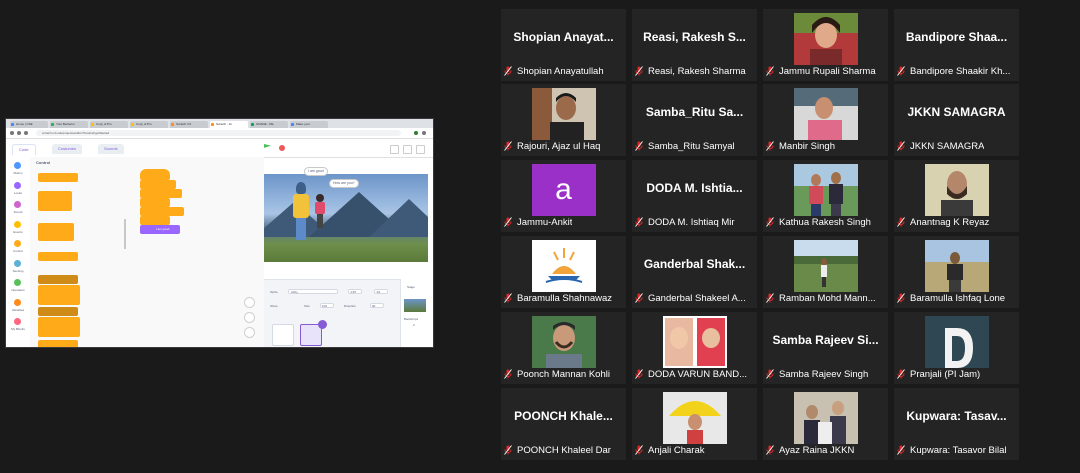 This screenshot has width=1080, height=473. Describe the element at coordinates (956, 272) in the screenshot. I see `participant-tile: Baramulla Ishfaq Lone` at that location.